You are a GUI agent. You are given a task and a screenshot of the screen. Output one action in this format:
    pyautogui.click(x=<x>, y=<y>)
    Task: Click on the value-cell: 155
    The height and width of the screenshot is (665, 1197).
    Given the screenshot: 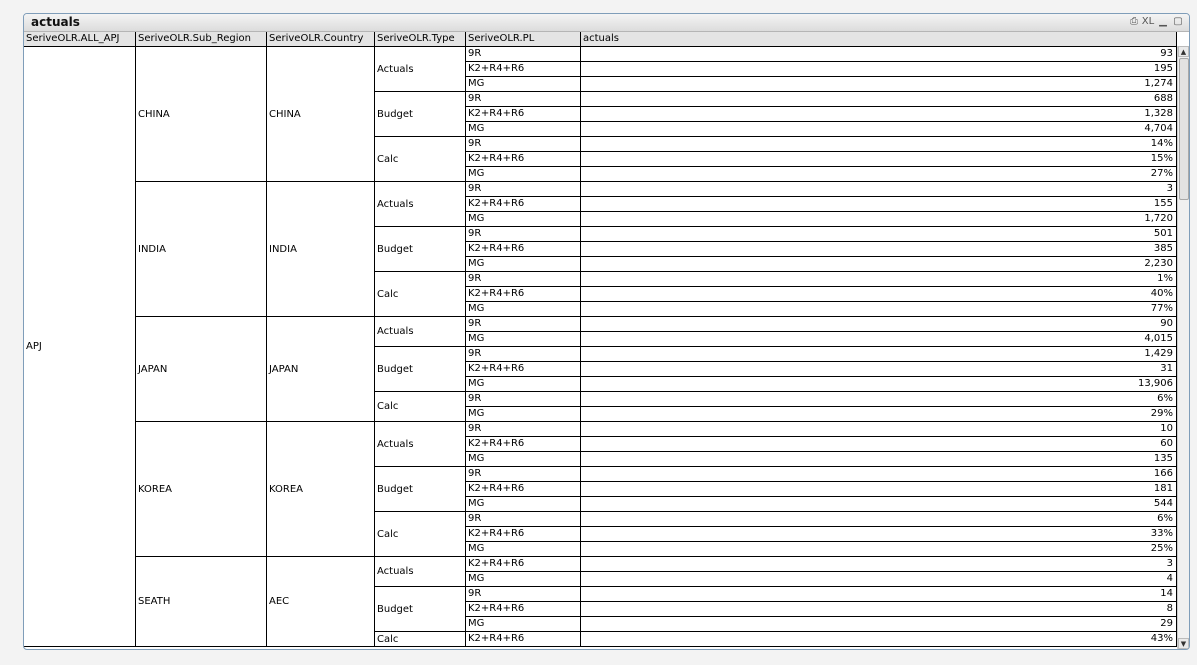 What is the action you would take?
    pyautogui.click(x=879, y=204)
    